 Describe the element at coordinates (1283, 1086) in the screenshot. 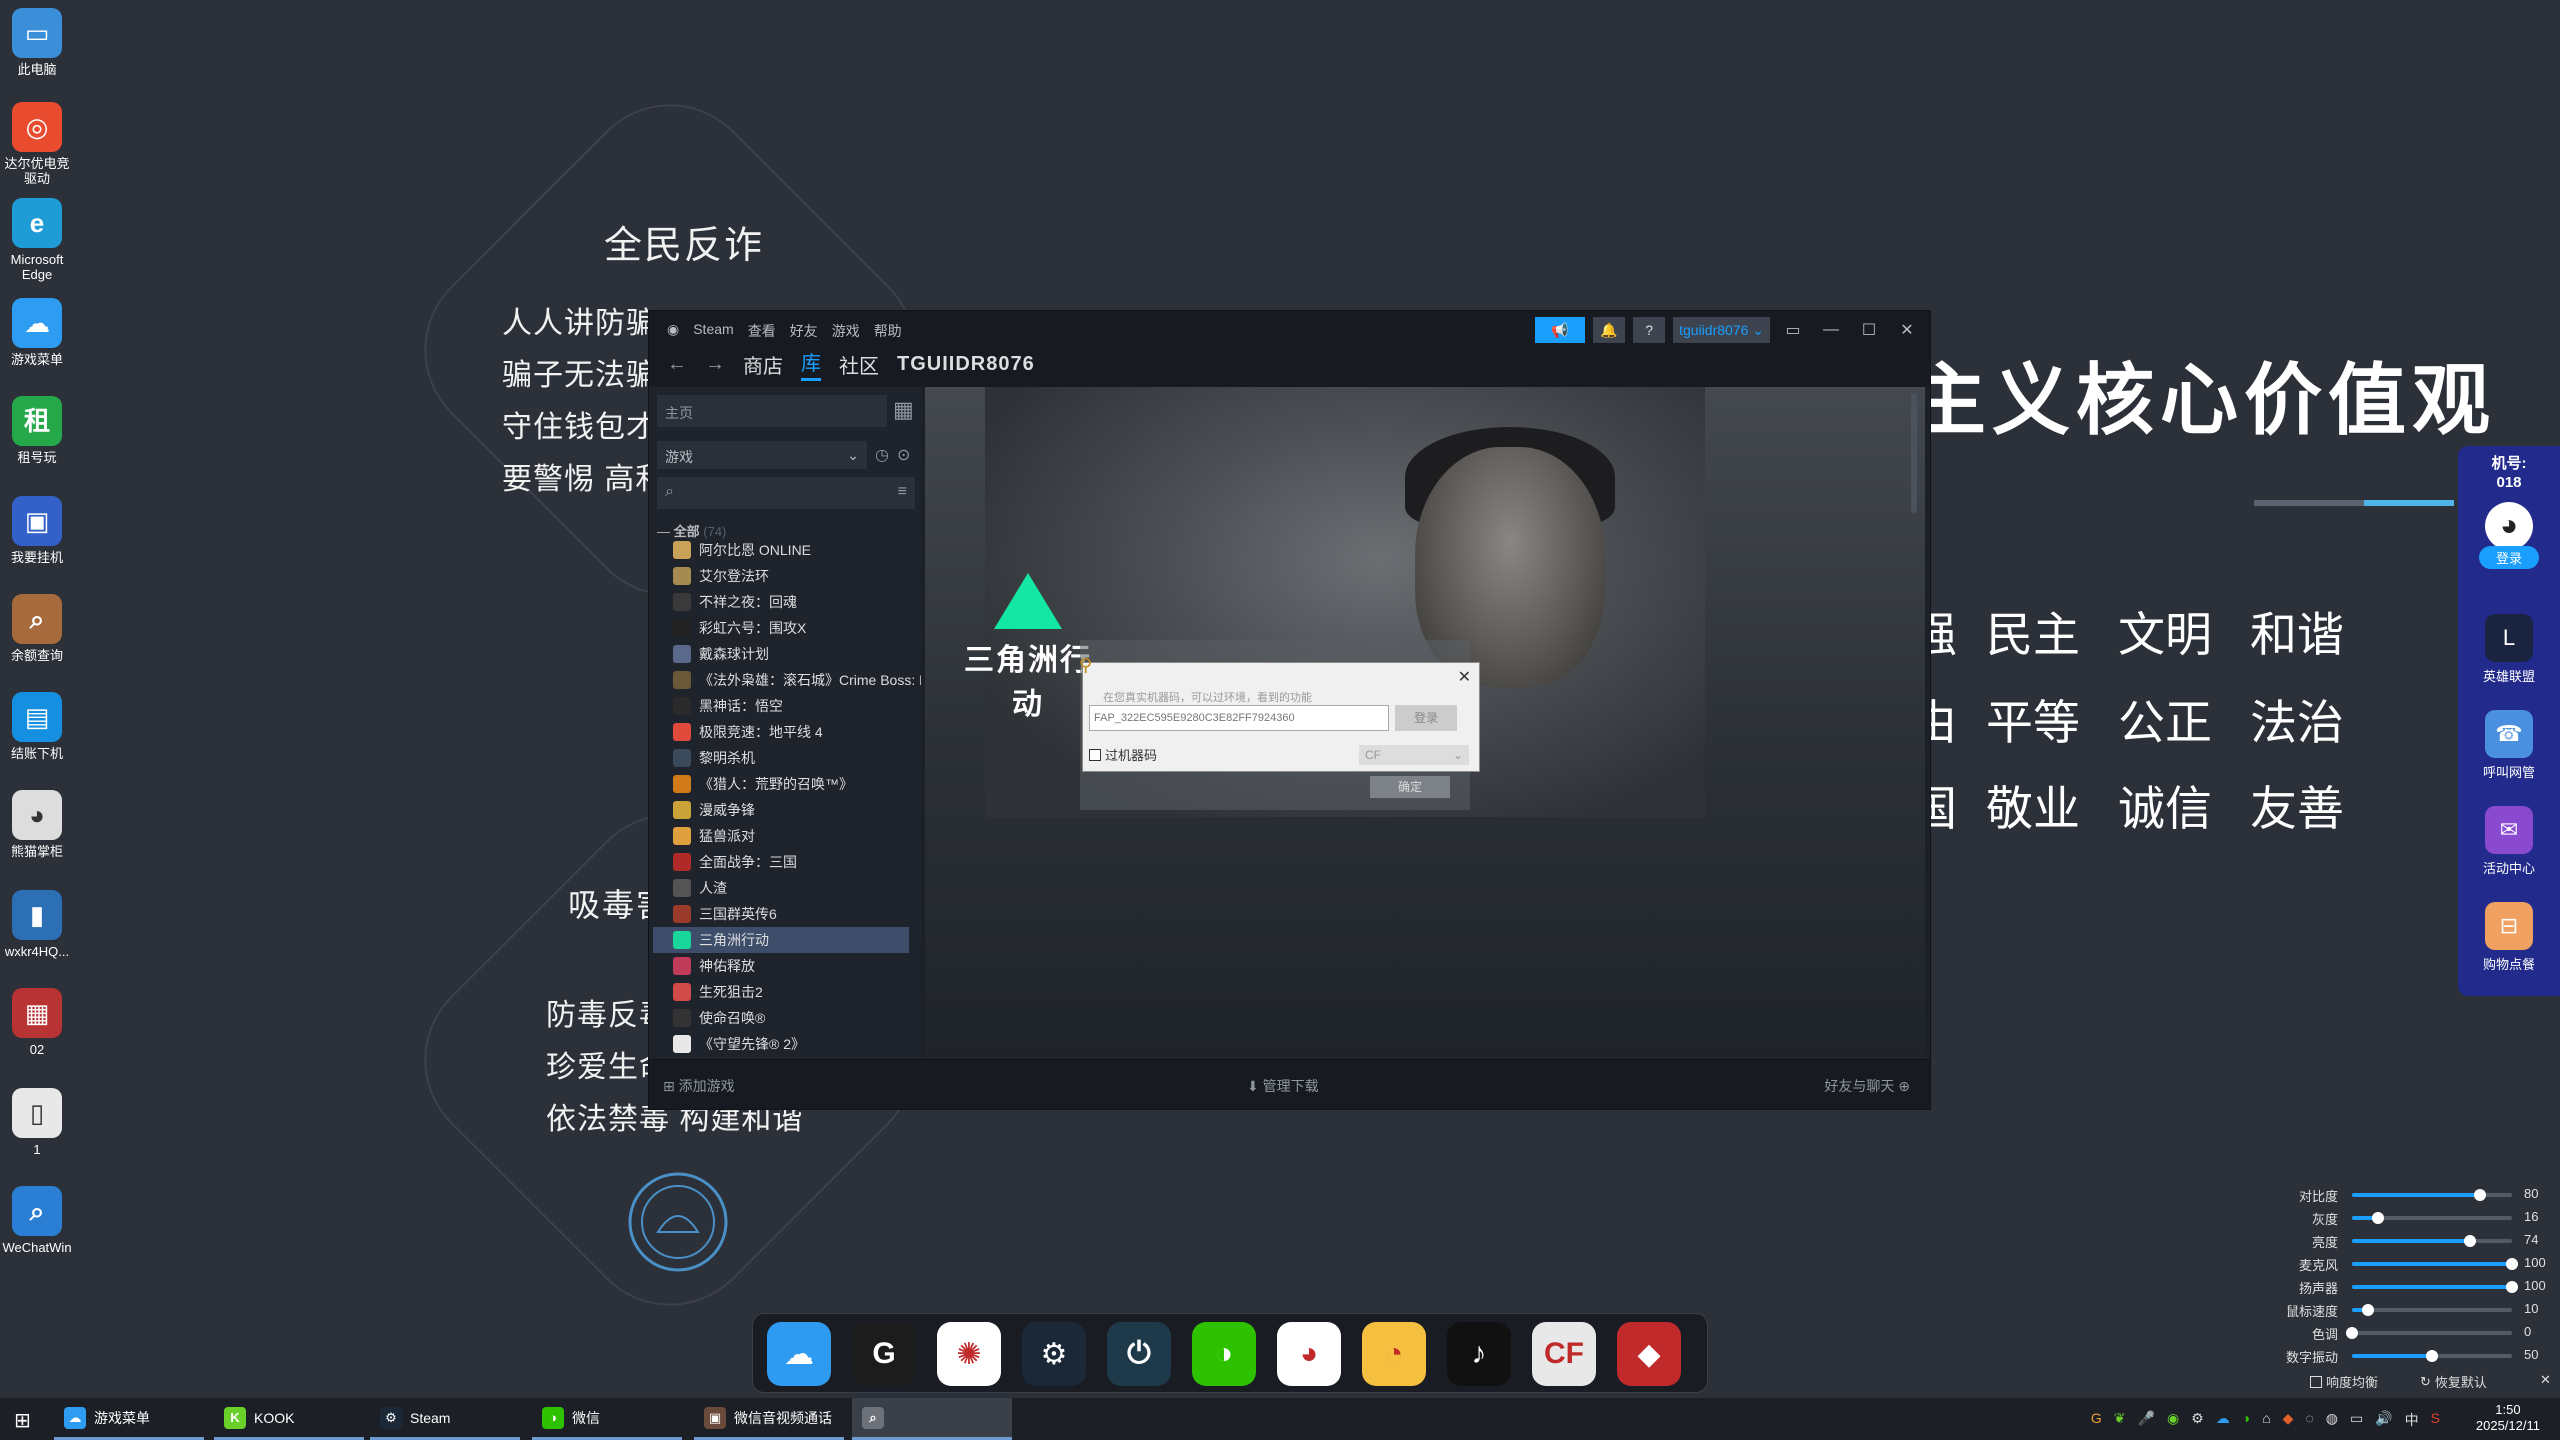

I see `manage-downloads-button: ⬇ 管理下载` at that location.